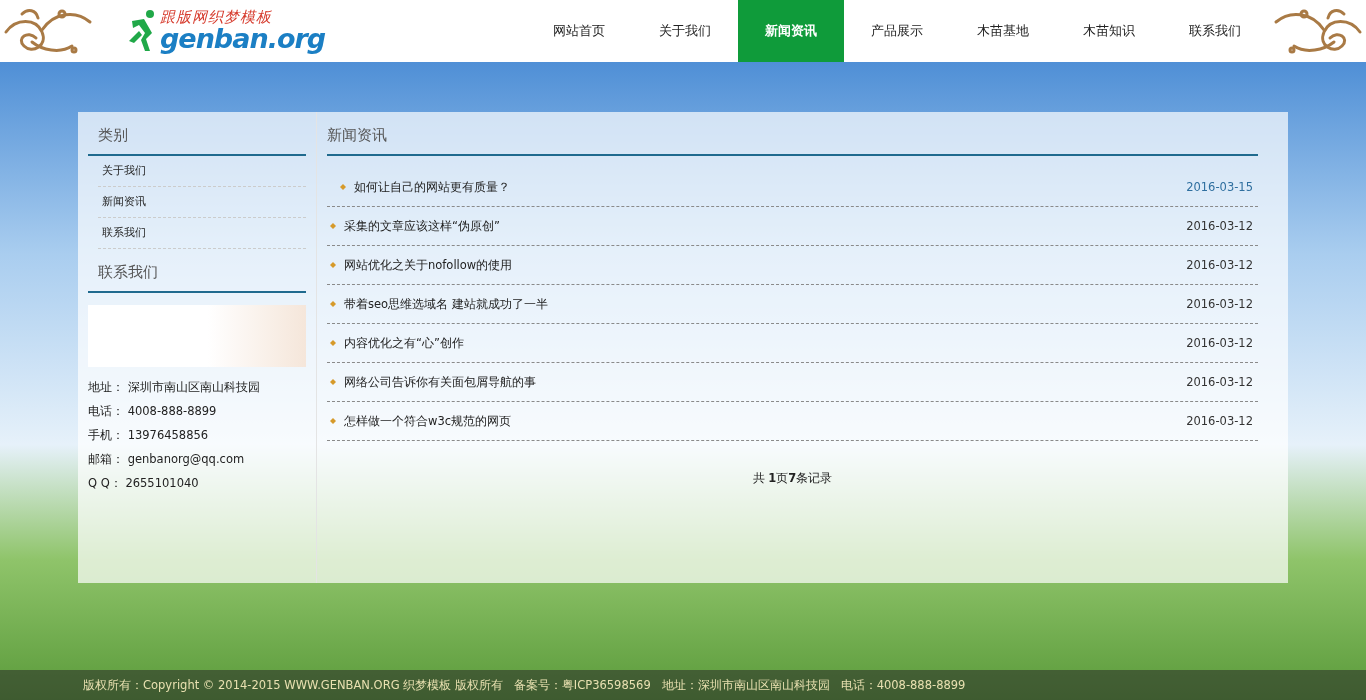  I want to click on news-link: 采集的文章应该这样“伪原创”, so click(422, 226).